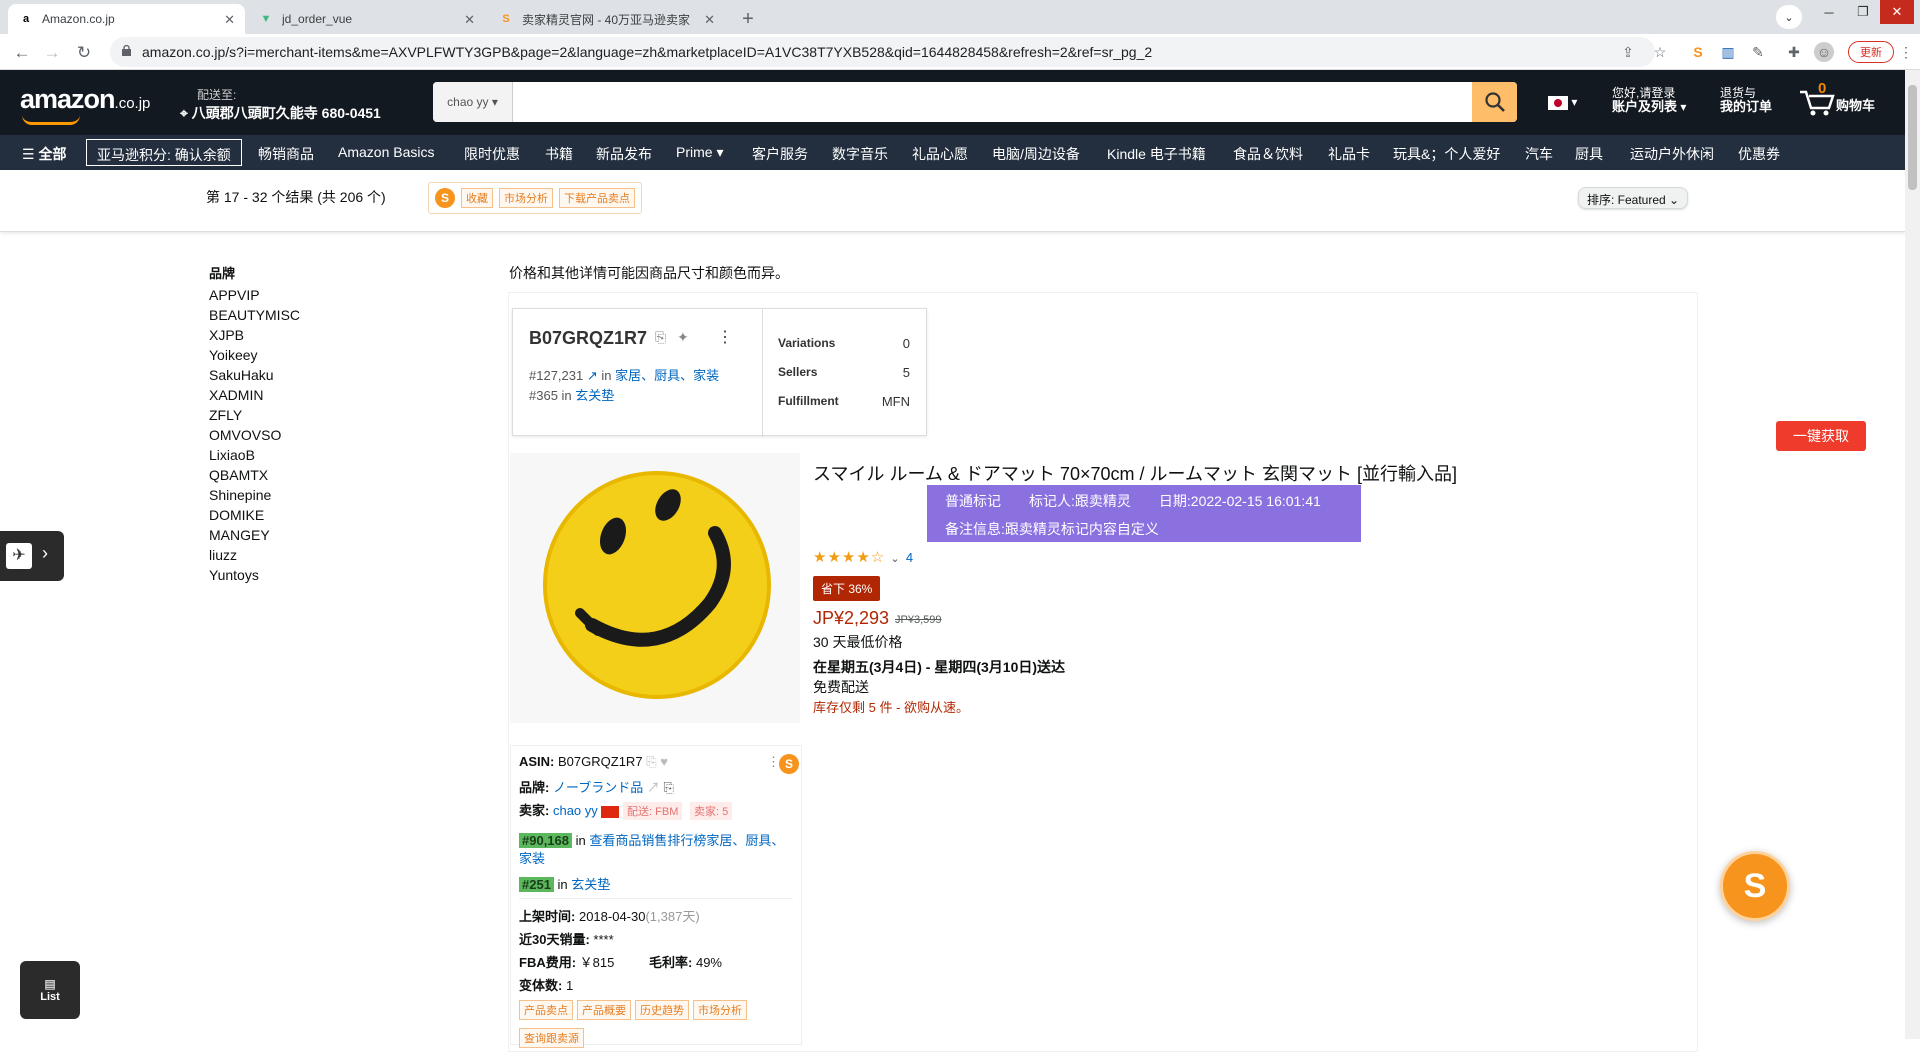  I want to click on sellersprite-logo-icon: S, so click(789, 764).